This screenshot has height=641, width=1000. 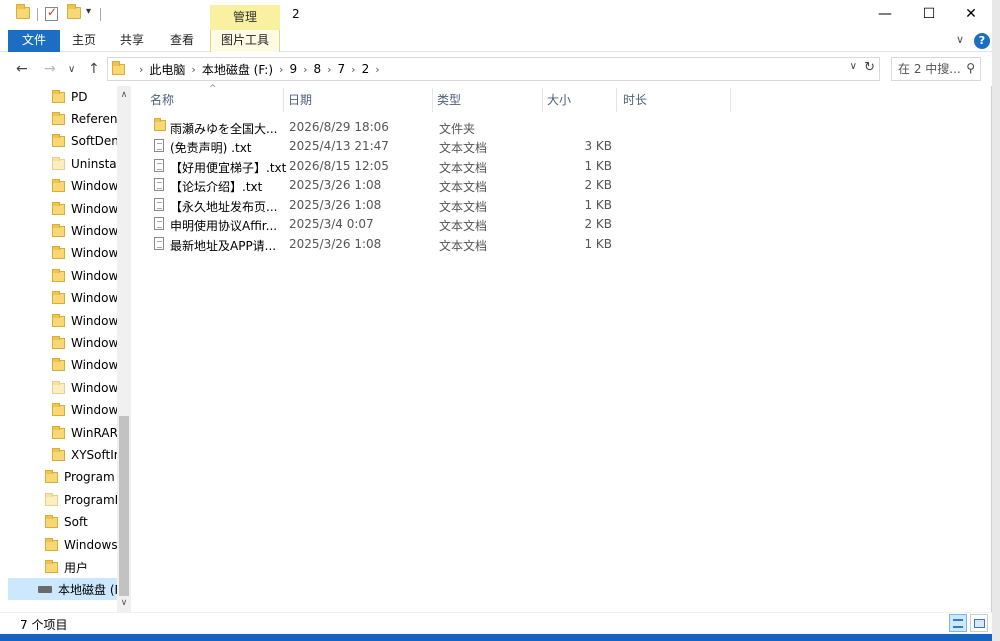 What do you see at coordinates (132, 41) in the screenshot?
I see `tab-share: 共享` at bounding box center [132, 41].